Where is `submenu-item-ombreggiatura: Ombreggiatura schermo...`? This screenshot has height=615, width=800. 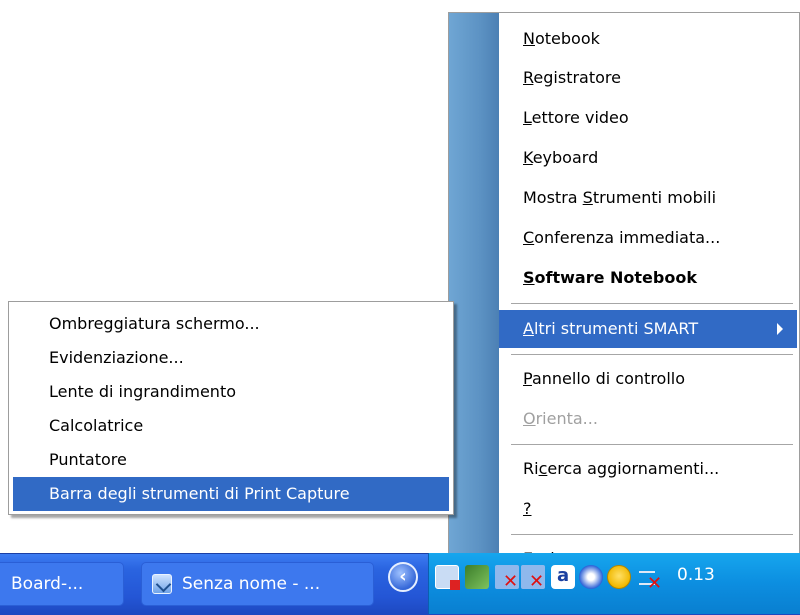 submenu-item-ombreggiatura: Ombreggiatura schermo... is located at coordinates (231, 324).